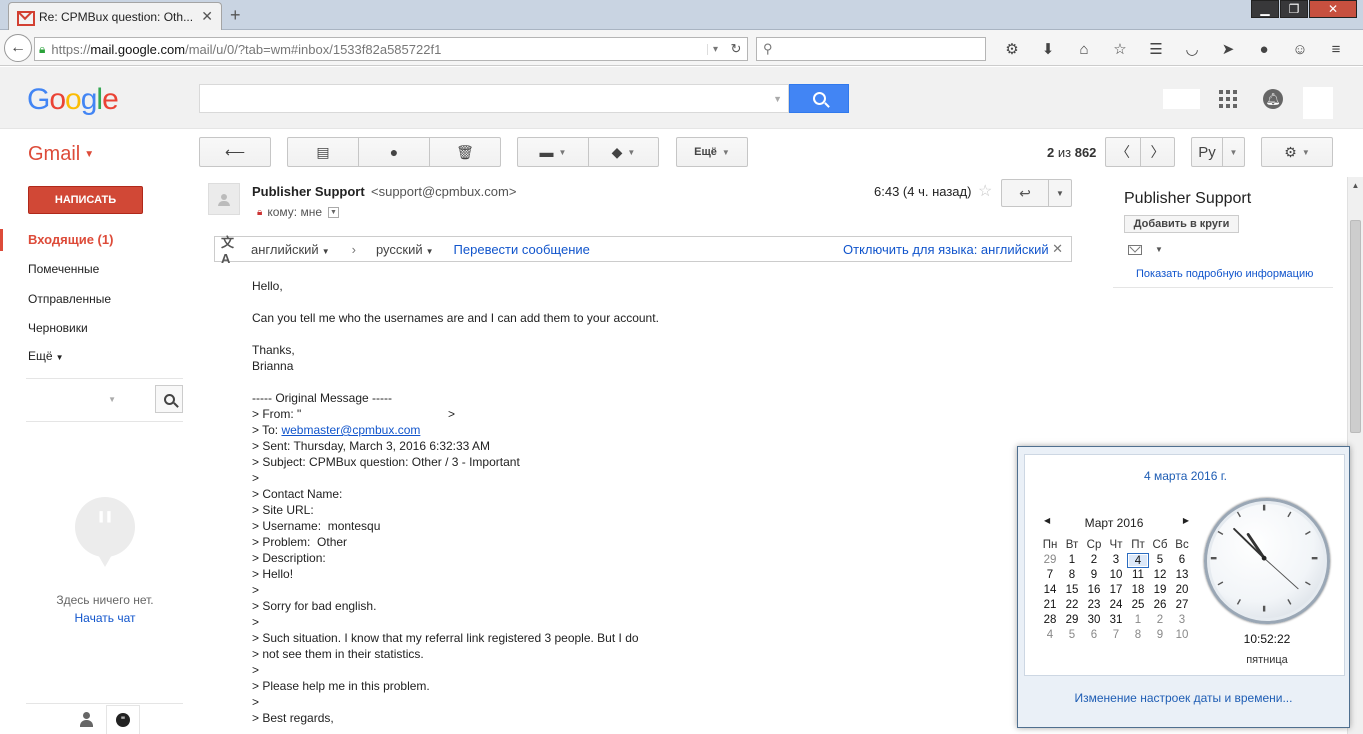 The width and height of the screenshot is (1363, 734). Describe the element at coordinates (207, 16) in the screenshot. I see `tab-close-icon: ✕` at that location.